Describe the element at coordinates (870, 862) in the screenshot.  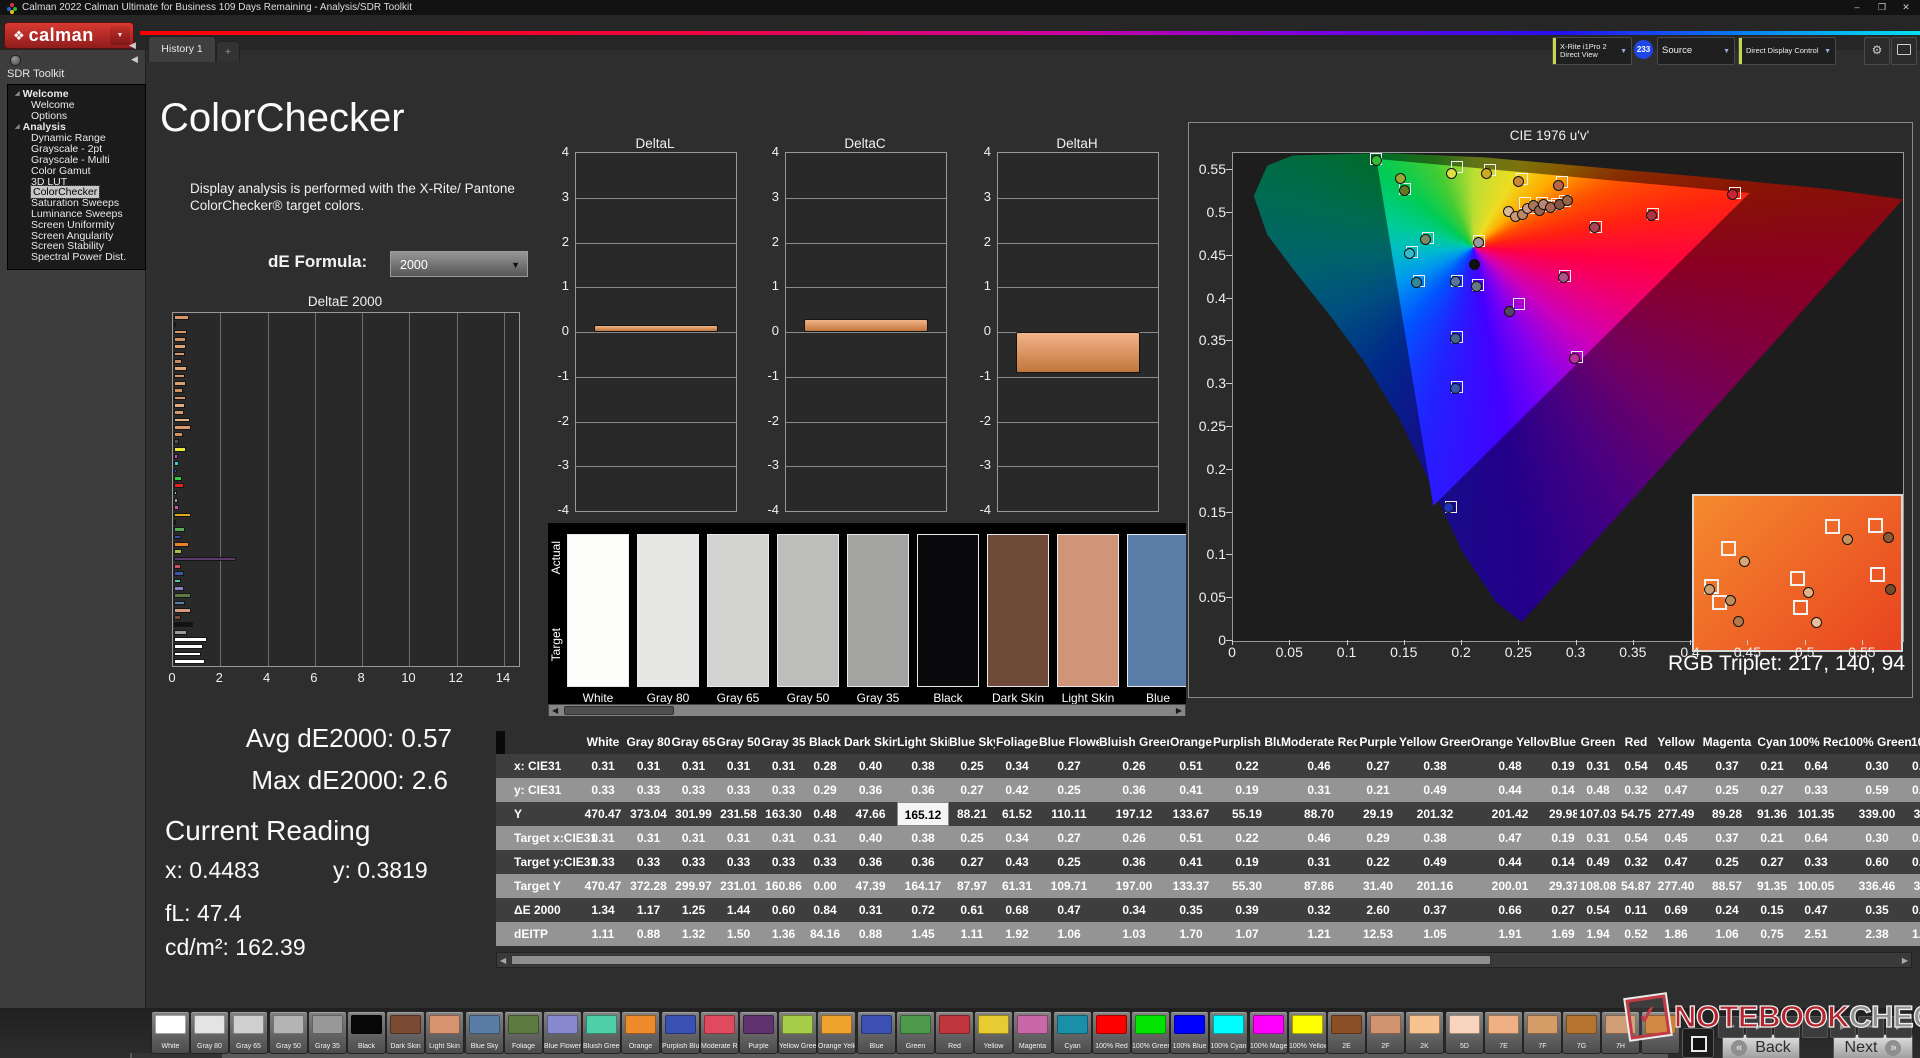
I see `table-cell: 0.36` at that location.